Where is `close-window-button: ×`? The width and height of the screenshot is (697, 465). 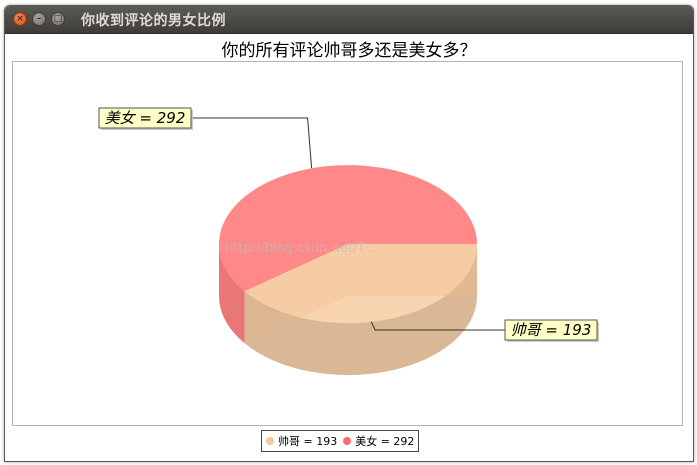
close-window-button: × is located at coordinates (20, 19).